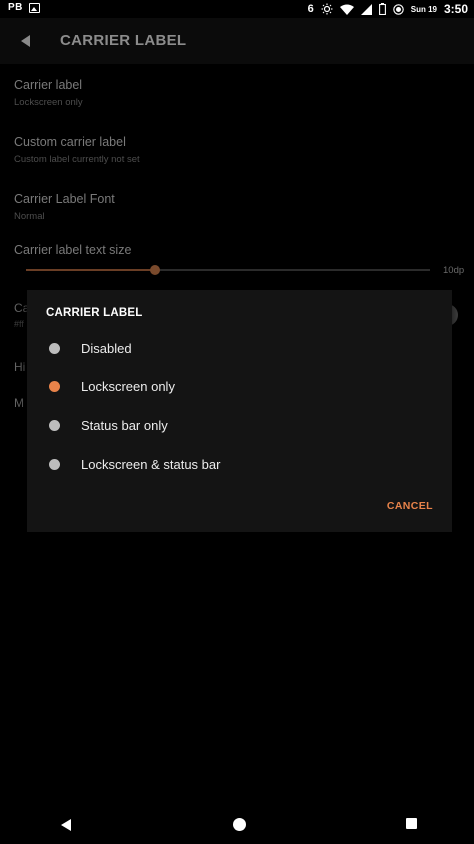 Image resolution: width=474 pixels, height=844 pixels. Describe the element at coordinates (239, 824) in the screenshot. I see `nav-home-icon` at that location.